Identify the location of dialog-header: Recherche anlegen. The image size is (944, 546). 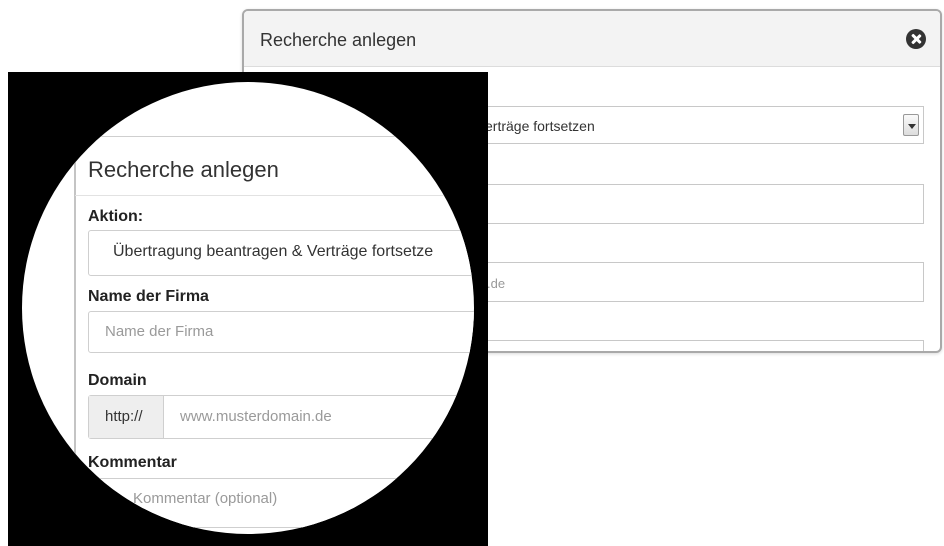
(592, 39).